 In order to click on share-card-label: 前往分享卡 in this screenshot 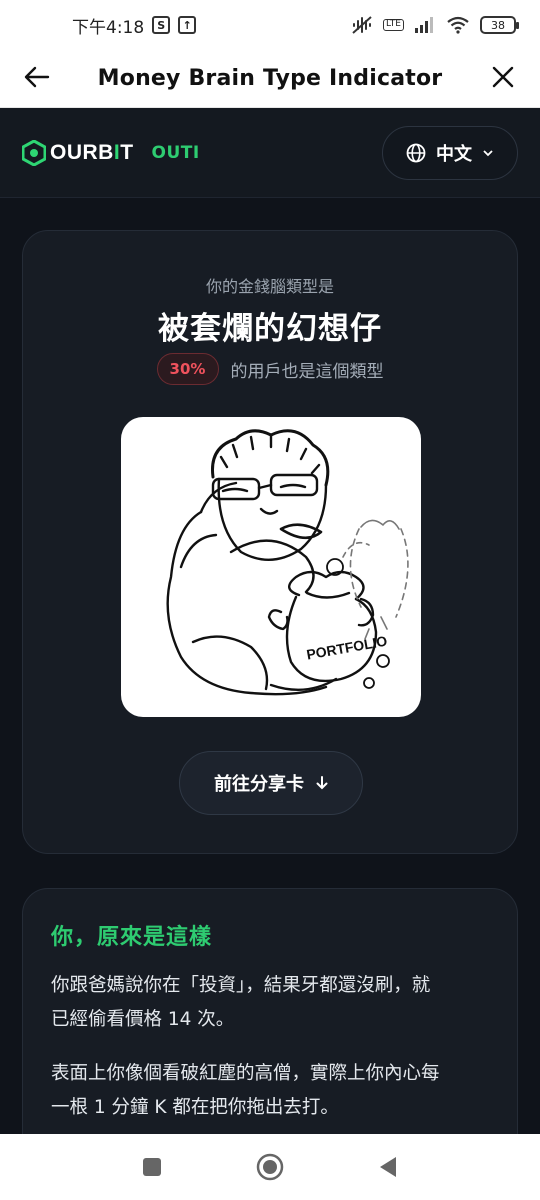, I will do `click(259, 784)`.